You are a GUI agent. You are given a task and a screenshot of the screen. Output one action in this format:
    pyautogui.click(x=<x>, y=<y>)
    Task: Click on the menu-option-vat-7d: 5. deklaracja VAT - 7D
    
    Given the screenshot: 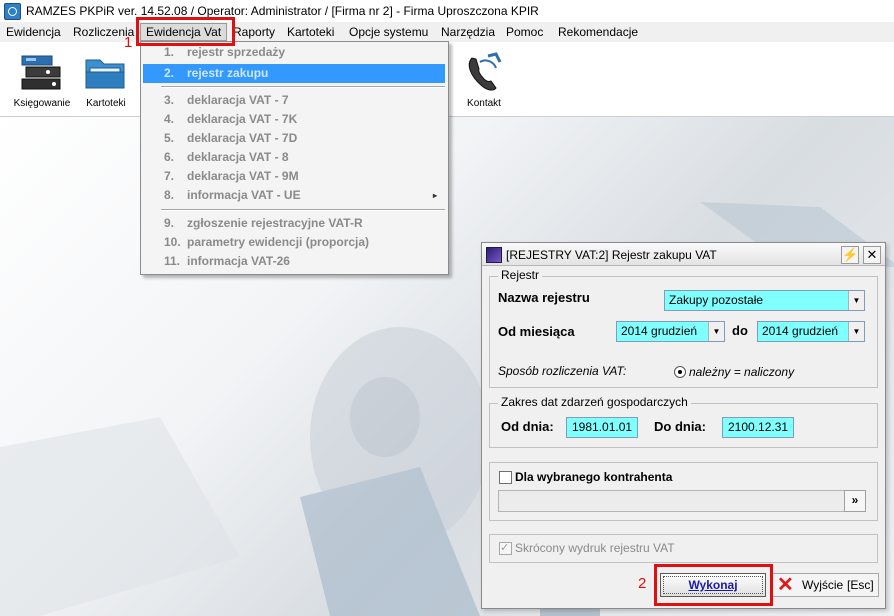 What is the action you would take?
    pyautogui.click(x=294, y=138)
    